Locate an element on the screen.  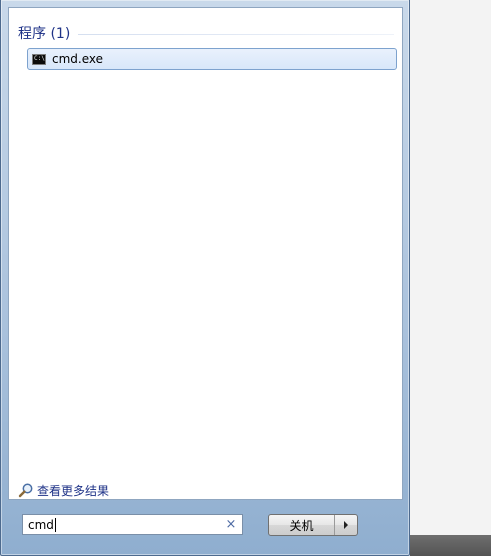
cmd-icon: C:\ is located at coordinates (39, 59).